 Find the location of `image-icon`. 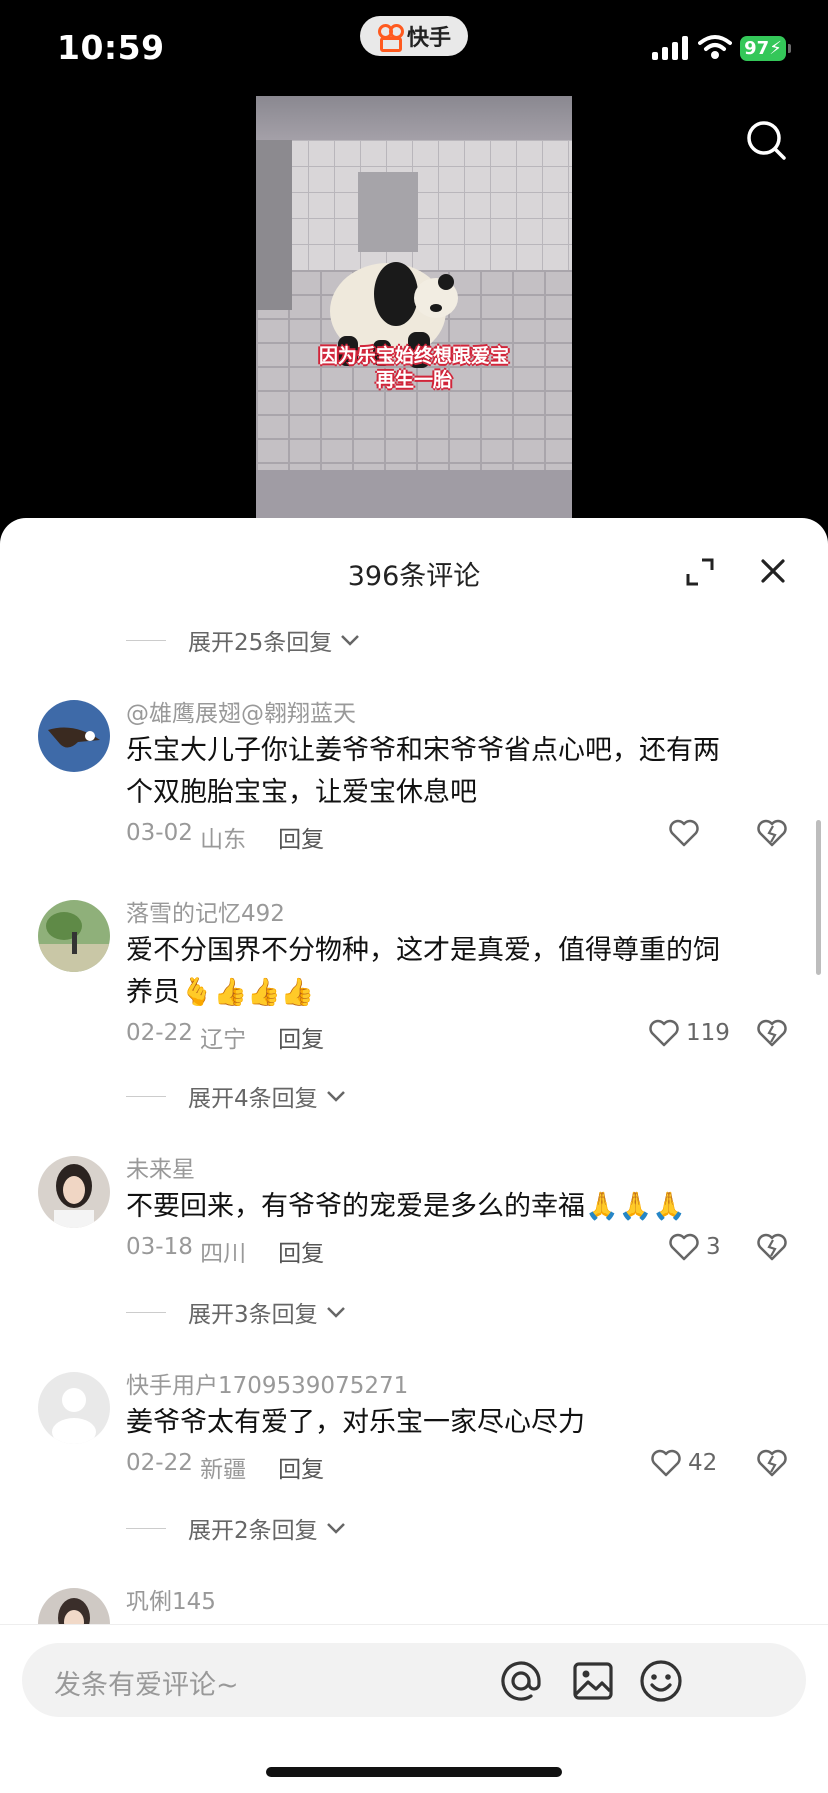

image-icon is located at coordinates (593, 1681).